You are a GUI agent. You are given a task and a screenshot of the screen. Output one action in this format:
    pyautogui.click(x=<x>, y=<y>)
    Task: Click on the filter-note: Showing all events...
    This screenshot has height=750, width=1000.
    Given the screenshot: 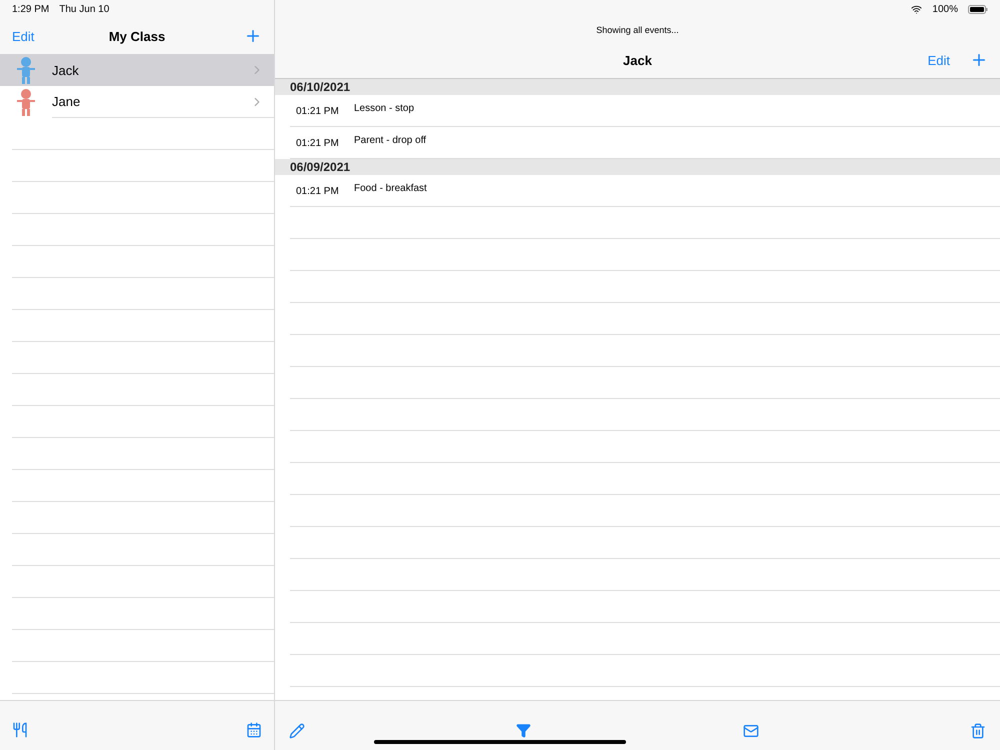 What is the action you would take?
    pyautogui.click(x=637, y=30)
    